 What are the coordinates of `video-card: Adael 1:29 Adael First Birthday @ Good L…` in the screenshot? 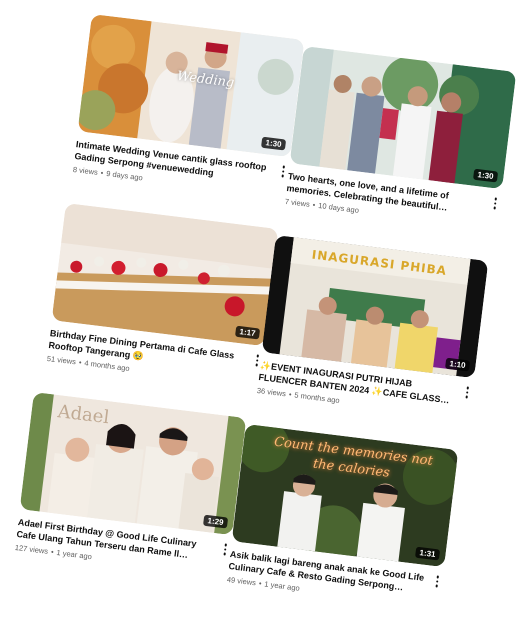 It's located at (130, 485).